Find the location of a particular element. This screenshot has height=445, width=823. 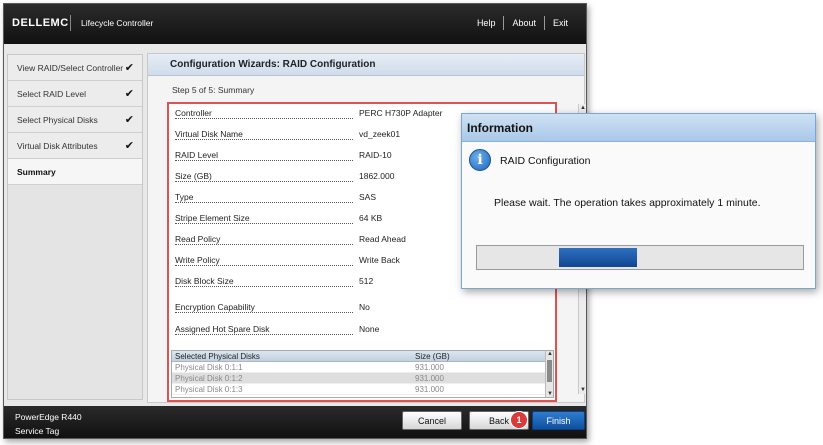

sidebar-item-raid-level: Select RAID Level ✔ is located at coordinates (75, 94).